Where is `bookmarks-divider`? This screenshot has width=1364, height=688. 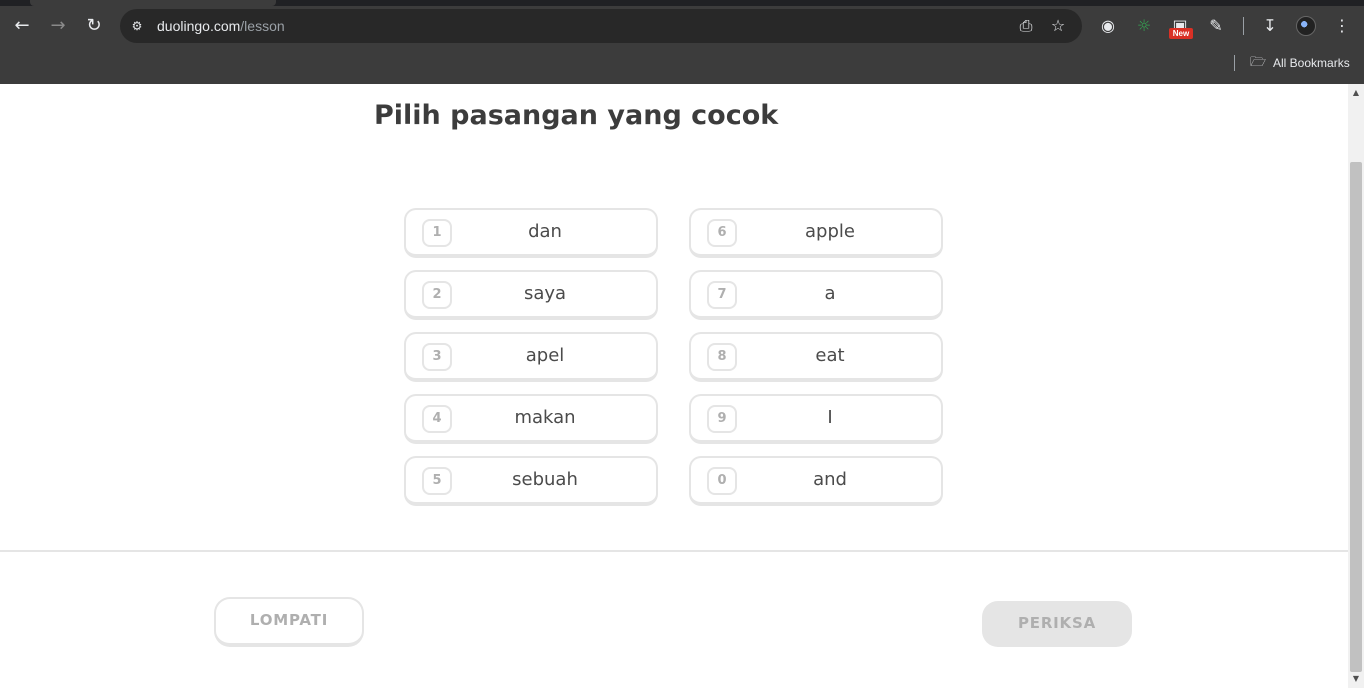 bookmarks-divider is located at coordinates (1234, 63).